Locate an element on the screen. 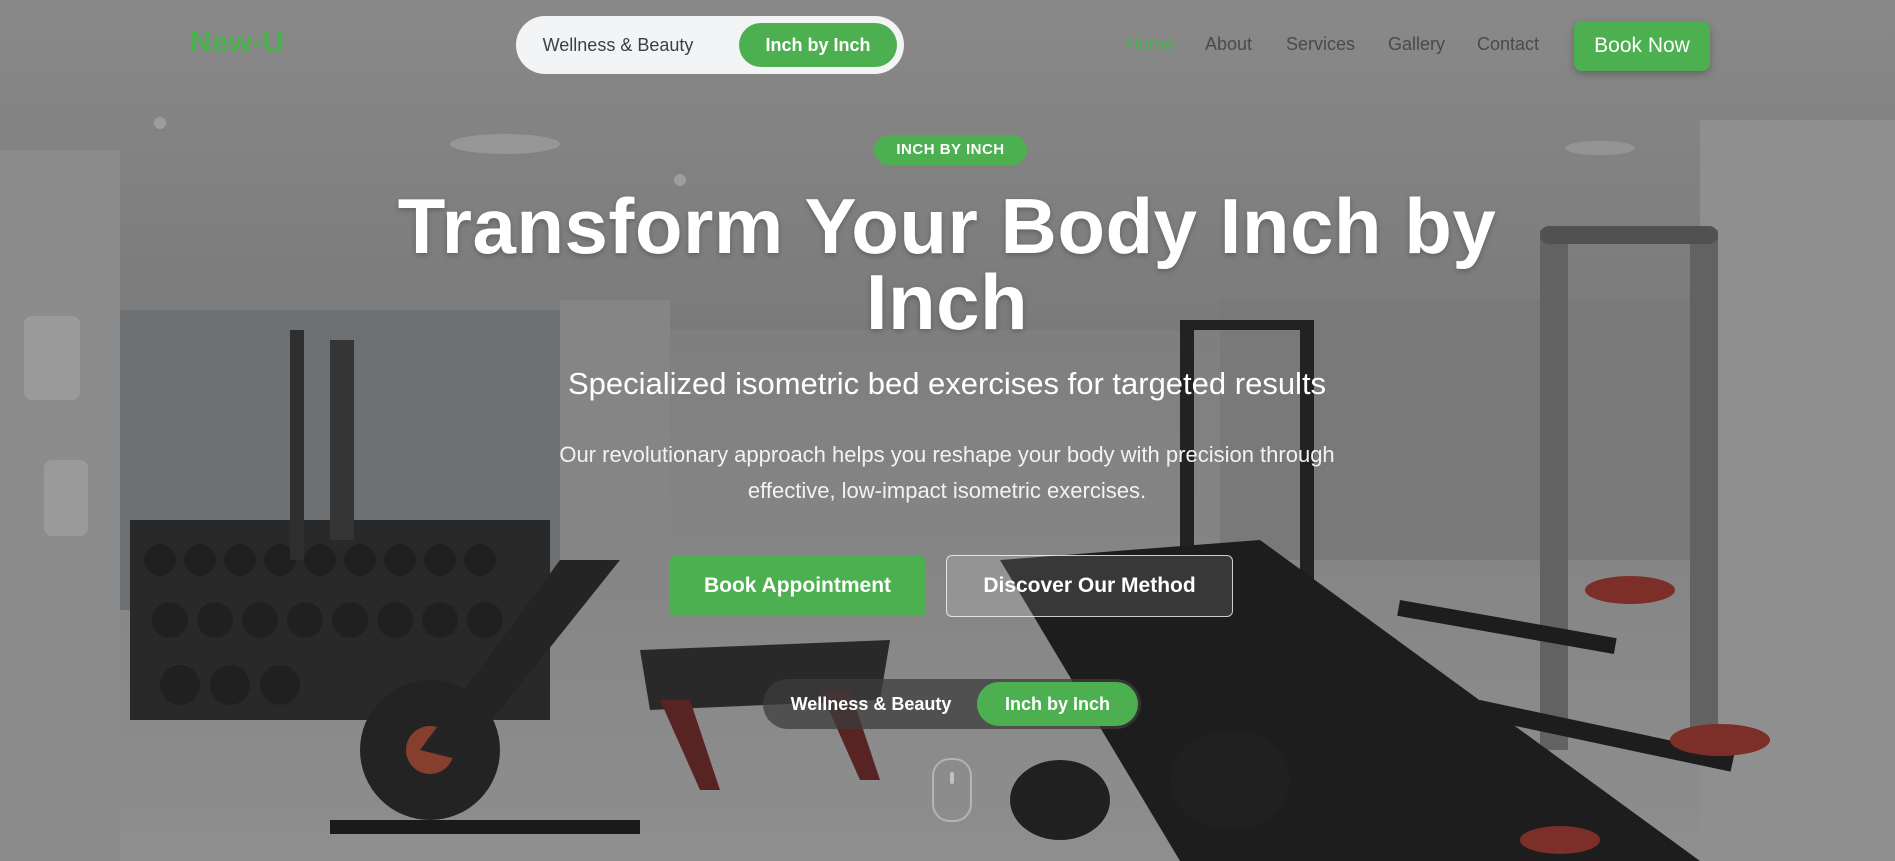 The height and width of the screenshot is (861, 1895). nav-gallery: Gallery is located at coordinates (1416, 44).